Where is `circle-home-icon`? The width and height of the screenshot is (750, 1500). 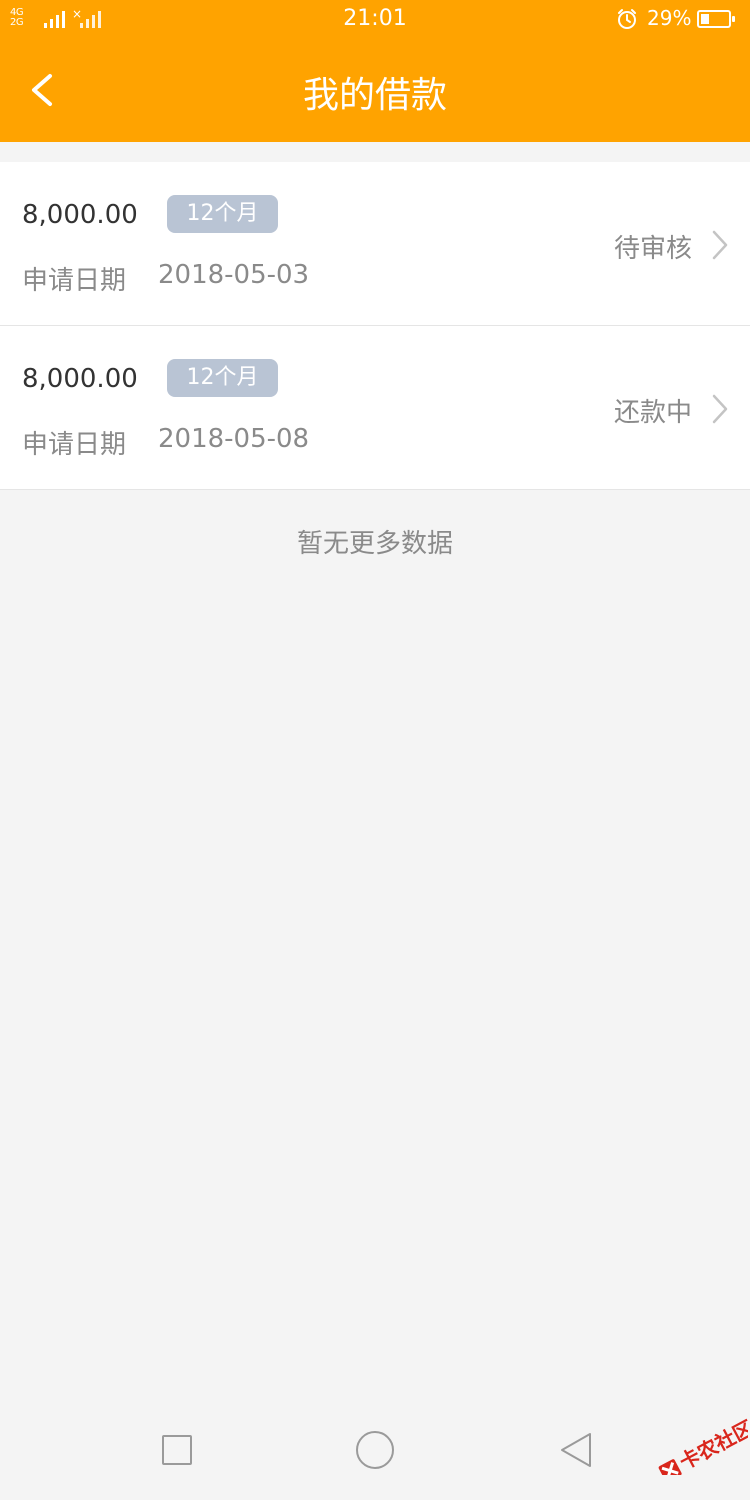 circle-home-icon is located at coordinates (375, 1450).